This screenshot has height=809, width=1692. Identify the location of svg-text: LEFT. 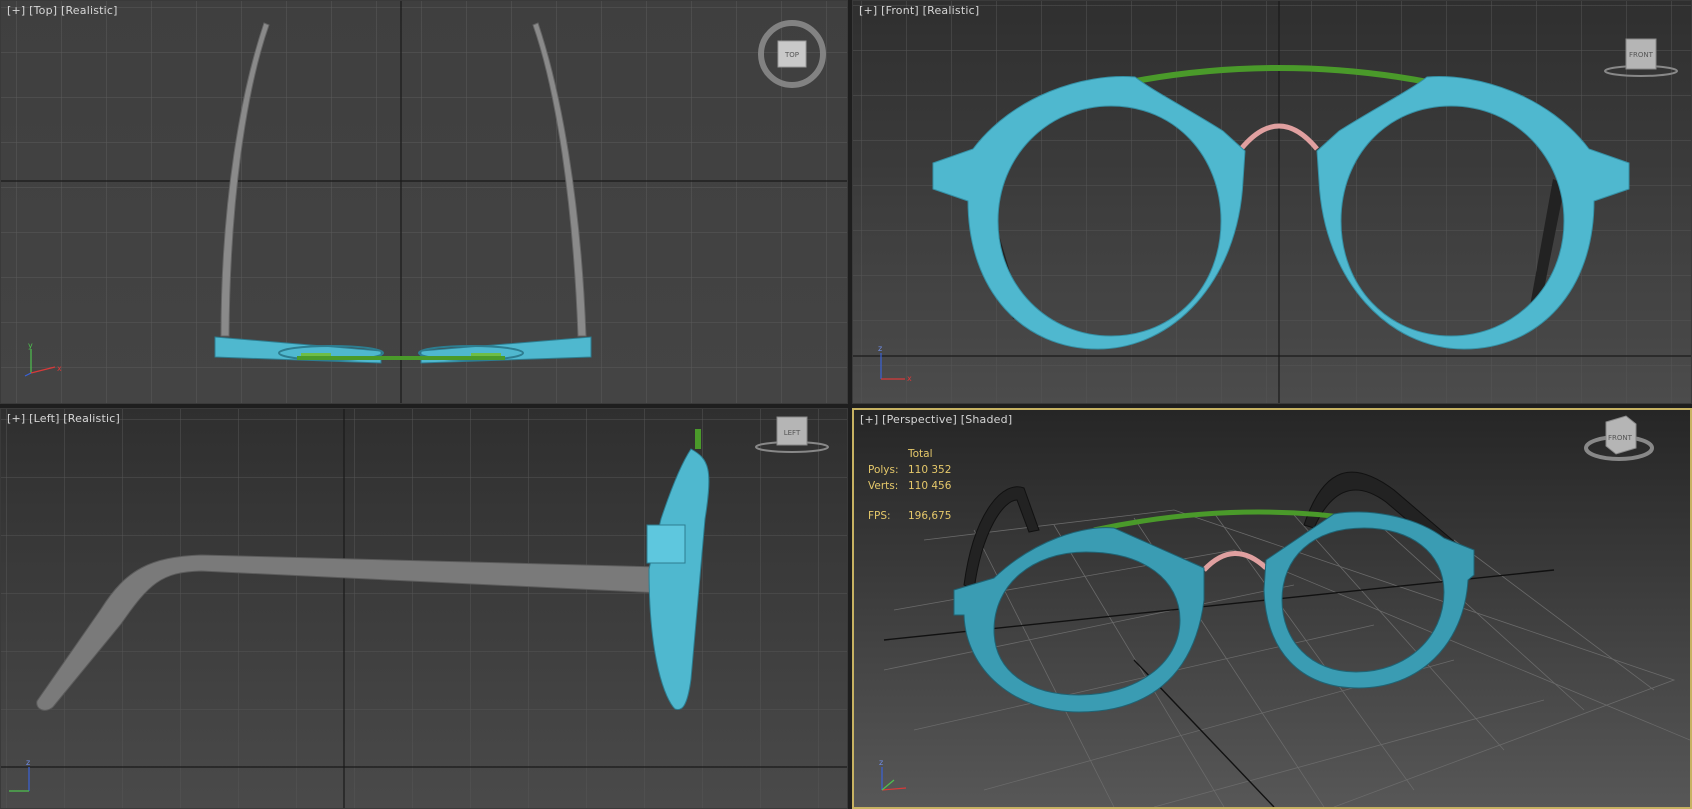
(792, 433).